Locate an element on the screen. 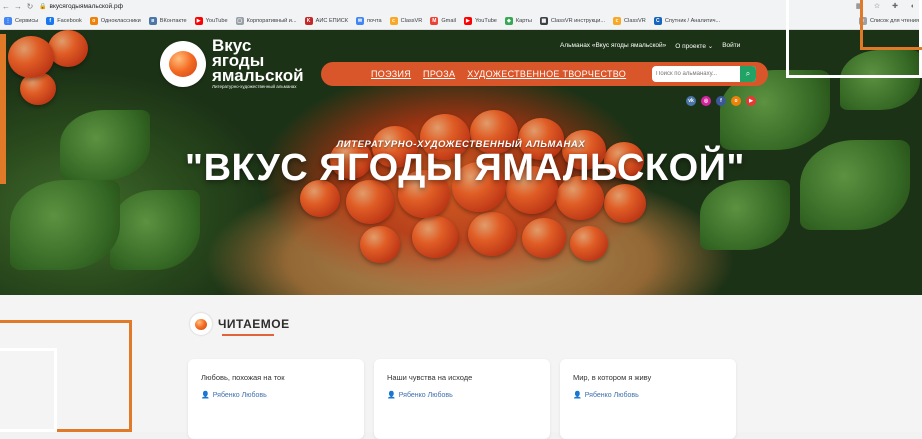  bookmark-item: ✉ почта is located at coordinates (369, 21).